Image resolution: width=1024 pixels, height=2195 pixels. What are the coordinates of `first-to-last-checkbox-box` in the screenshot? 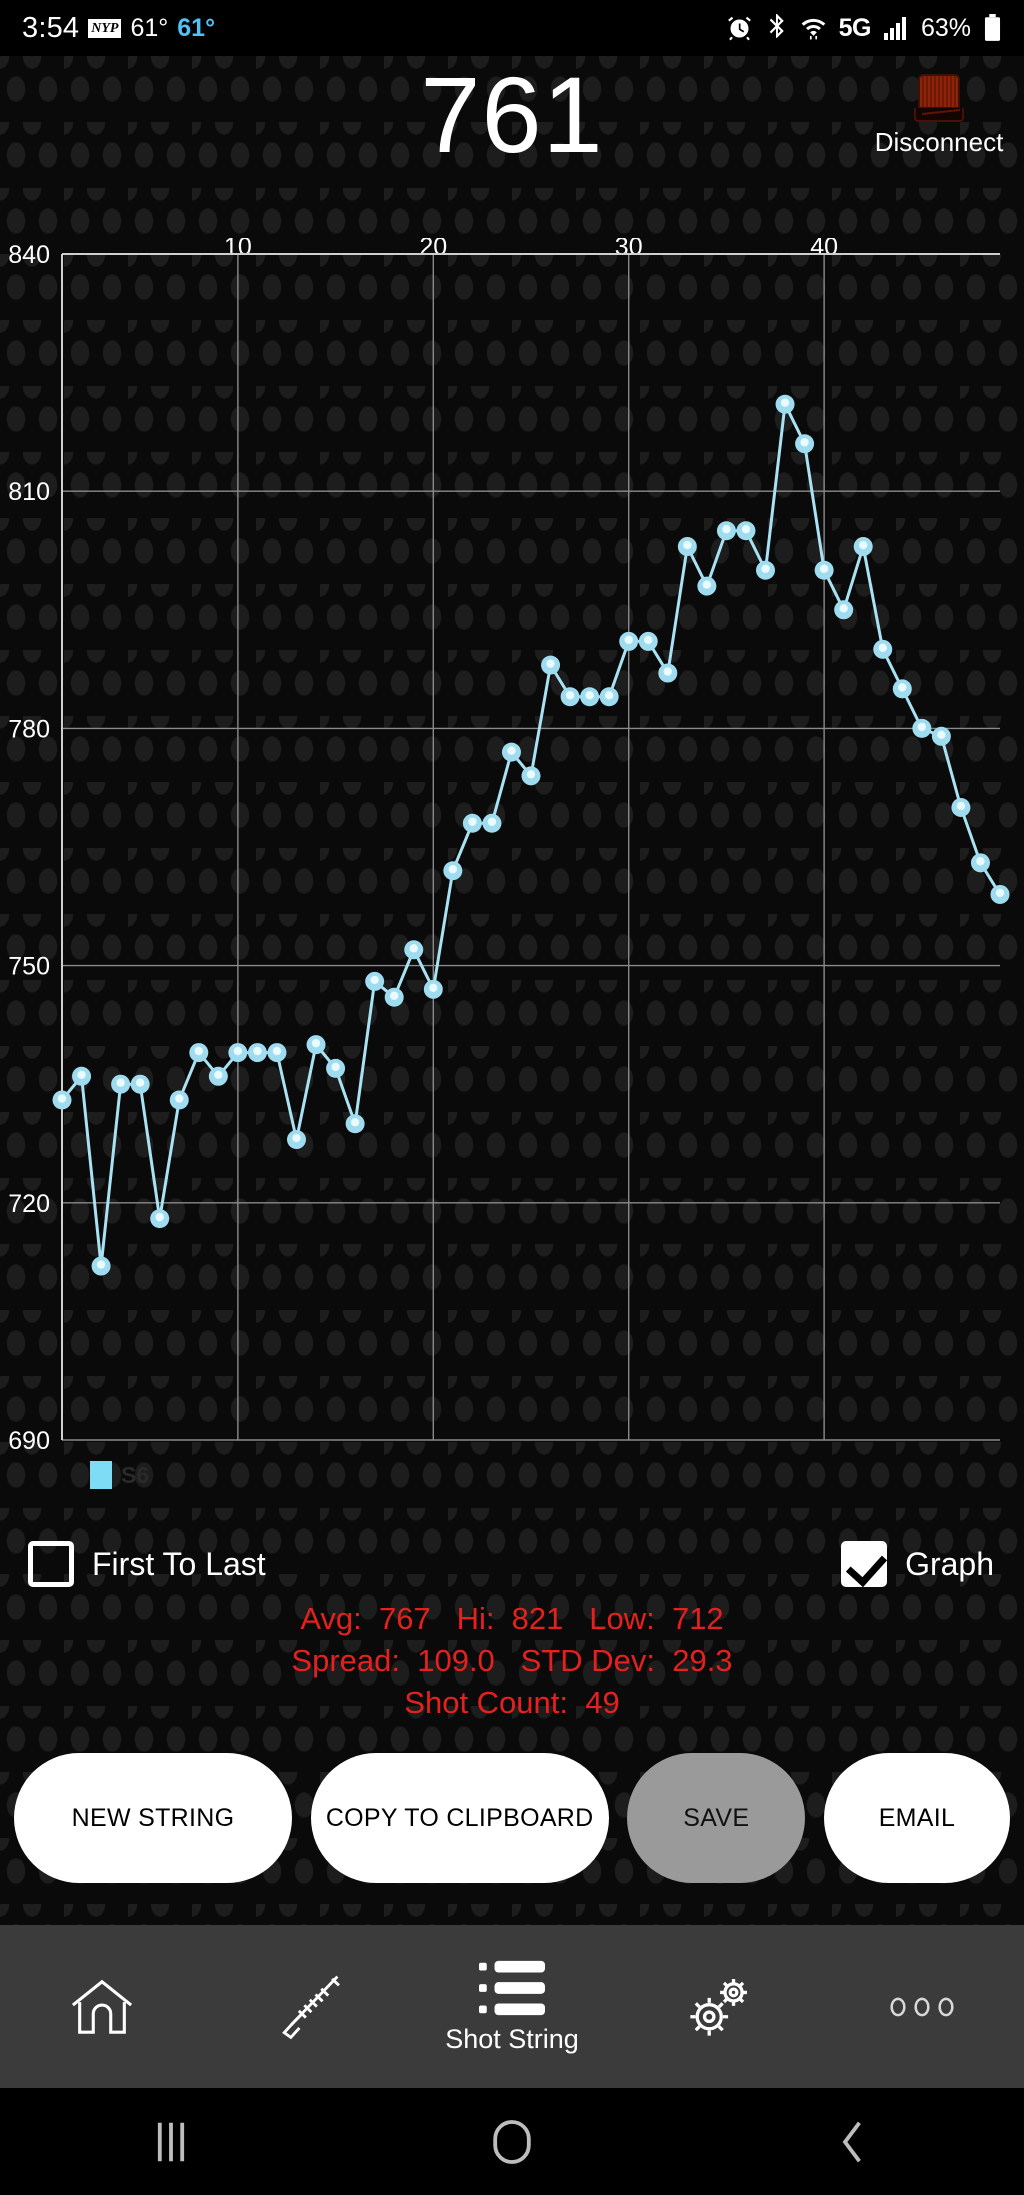 It's located at (51, 1564).